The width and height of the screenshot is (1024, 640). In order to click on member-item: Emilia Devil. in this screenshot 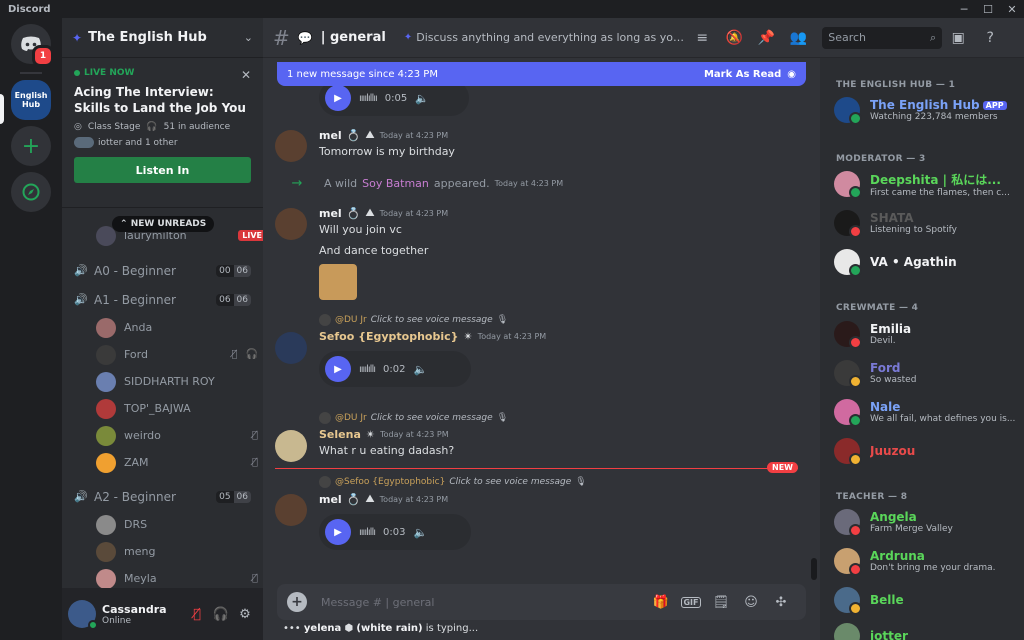, I will do `click(927, 334)`.